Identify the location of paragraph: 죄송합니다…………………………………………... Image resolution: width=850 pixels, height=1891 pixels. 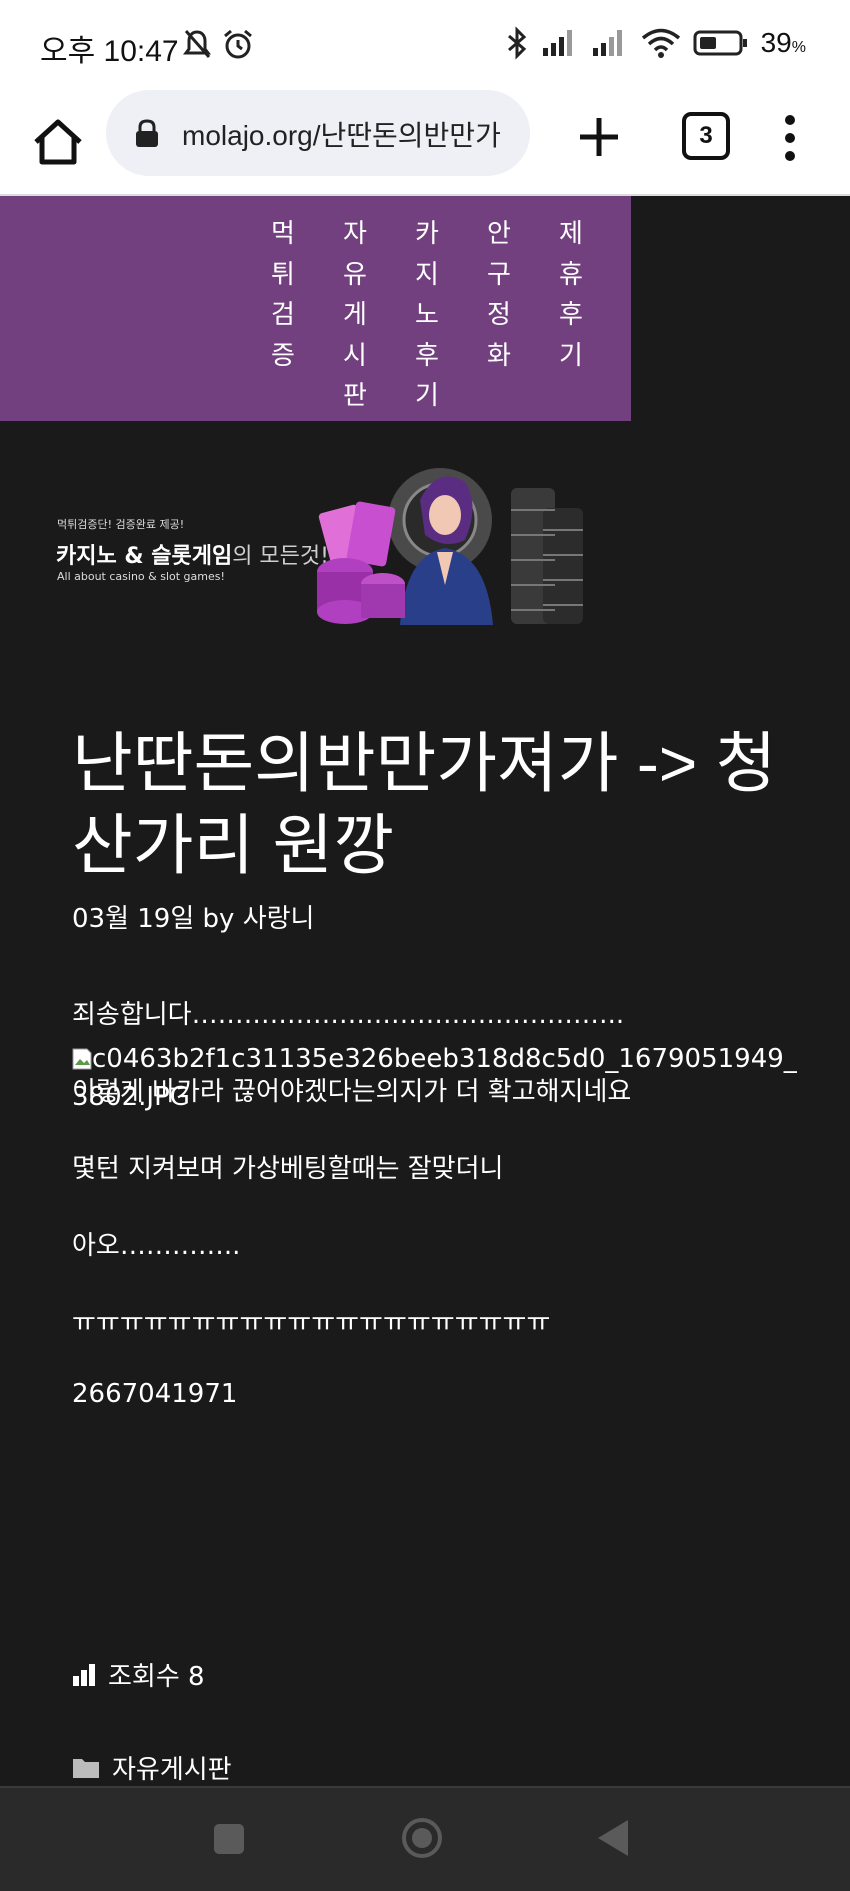
(348, 1015).